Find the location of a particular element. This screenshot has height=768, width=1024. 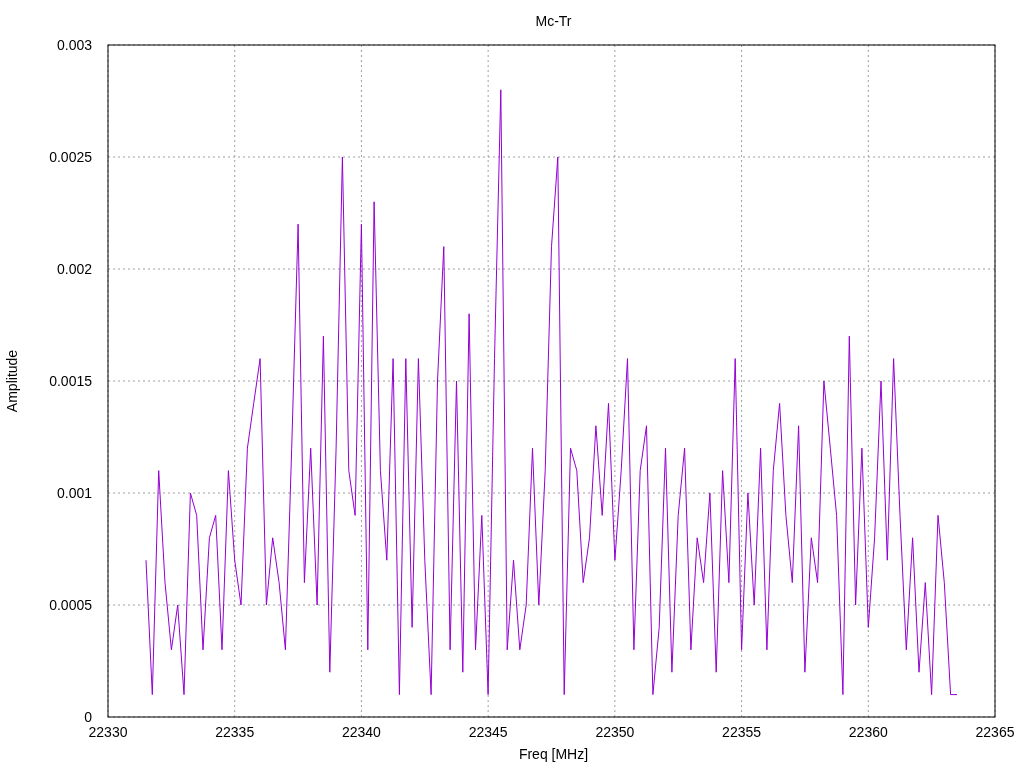

x-tick-label: 22340 is located at coordinates (361, 732).